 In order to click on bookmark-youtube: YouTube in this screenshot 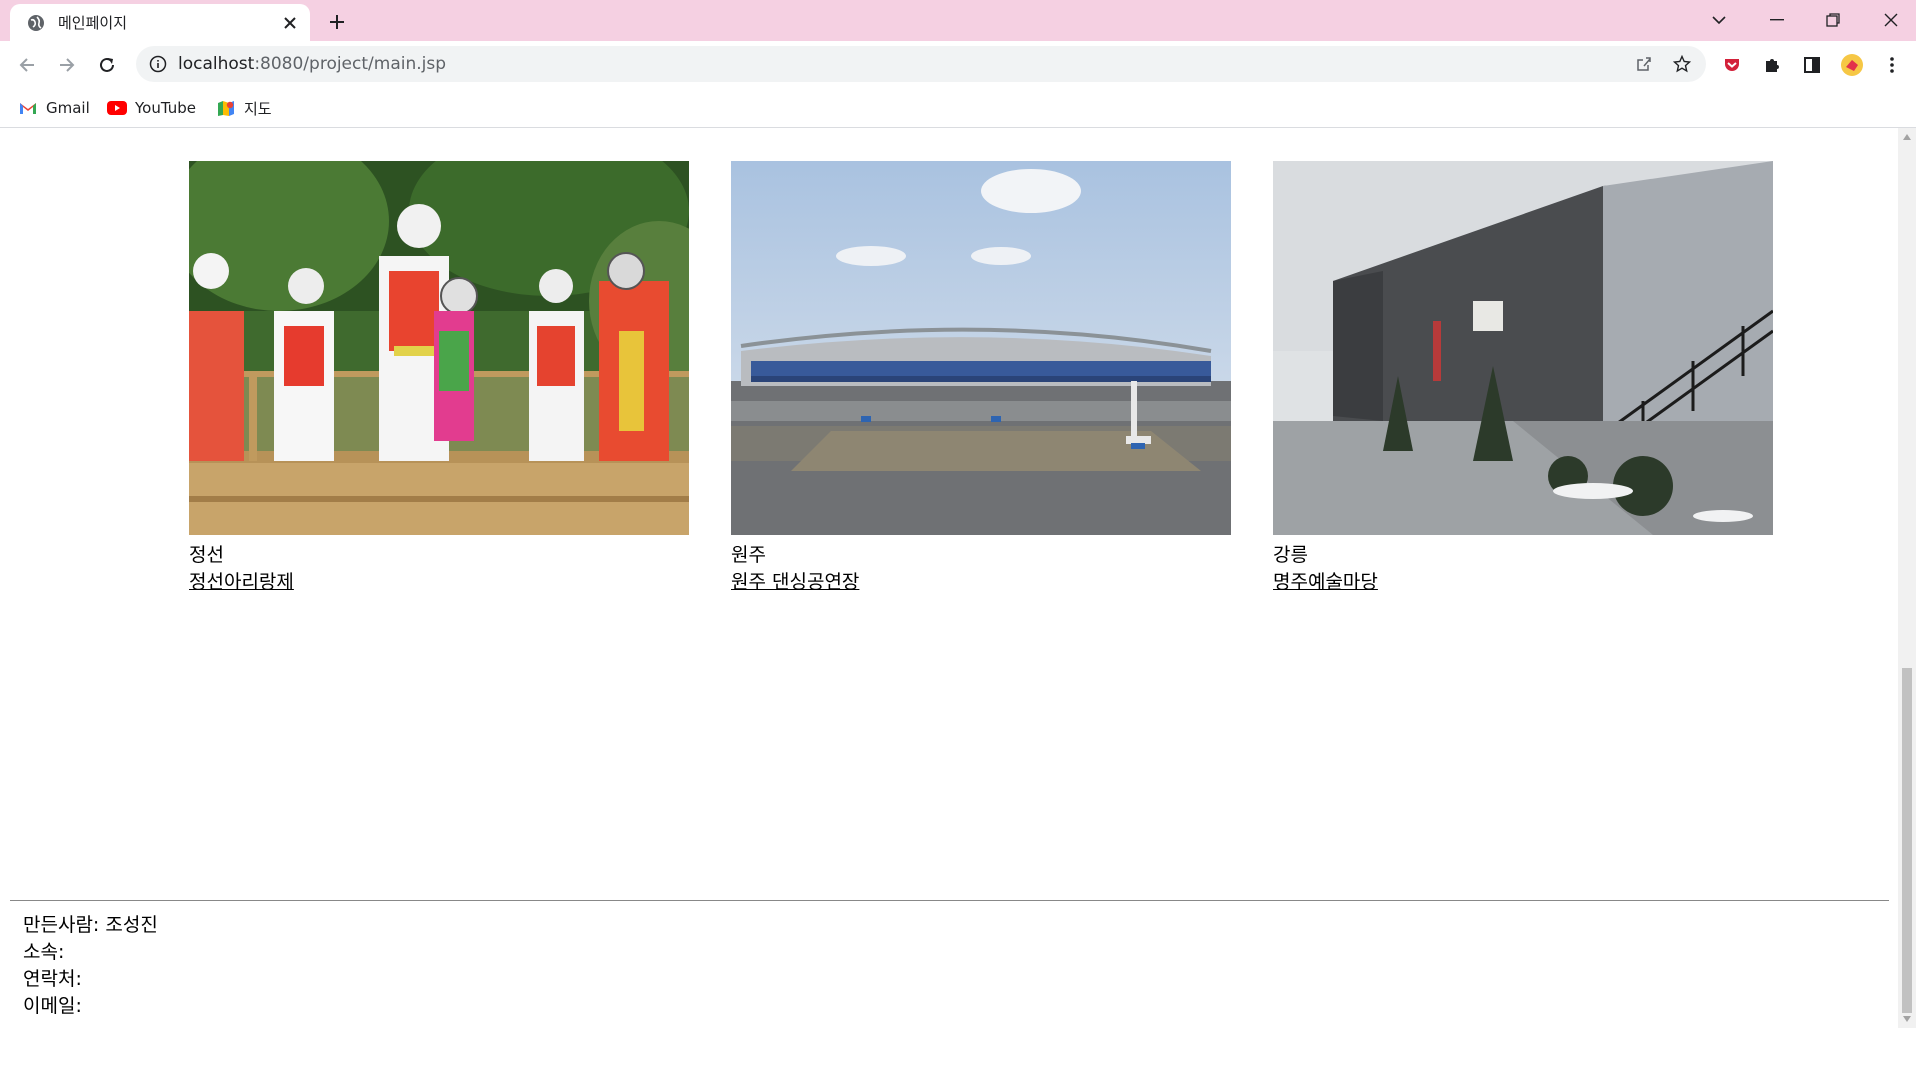, I will do `click(151, 108)`.